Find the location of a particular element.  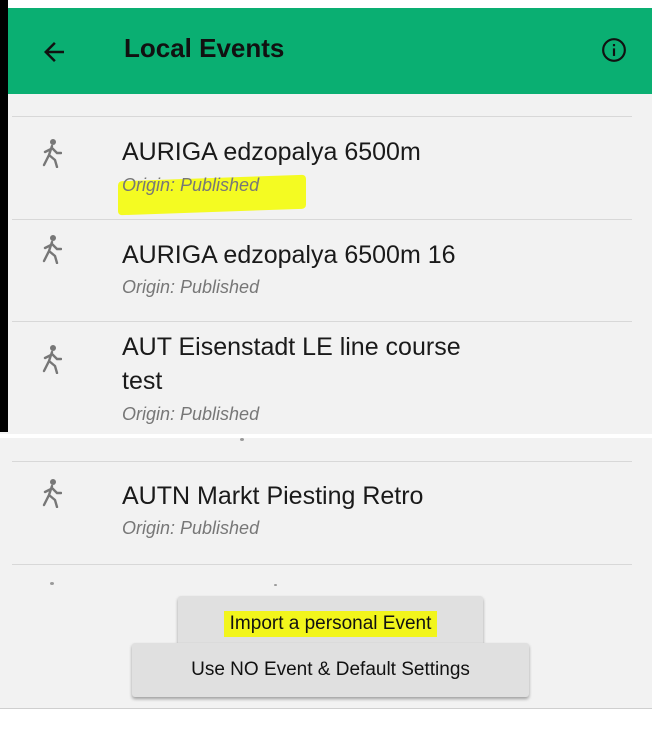

page-title: Local Events is located at coordinates (204, 48).